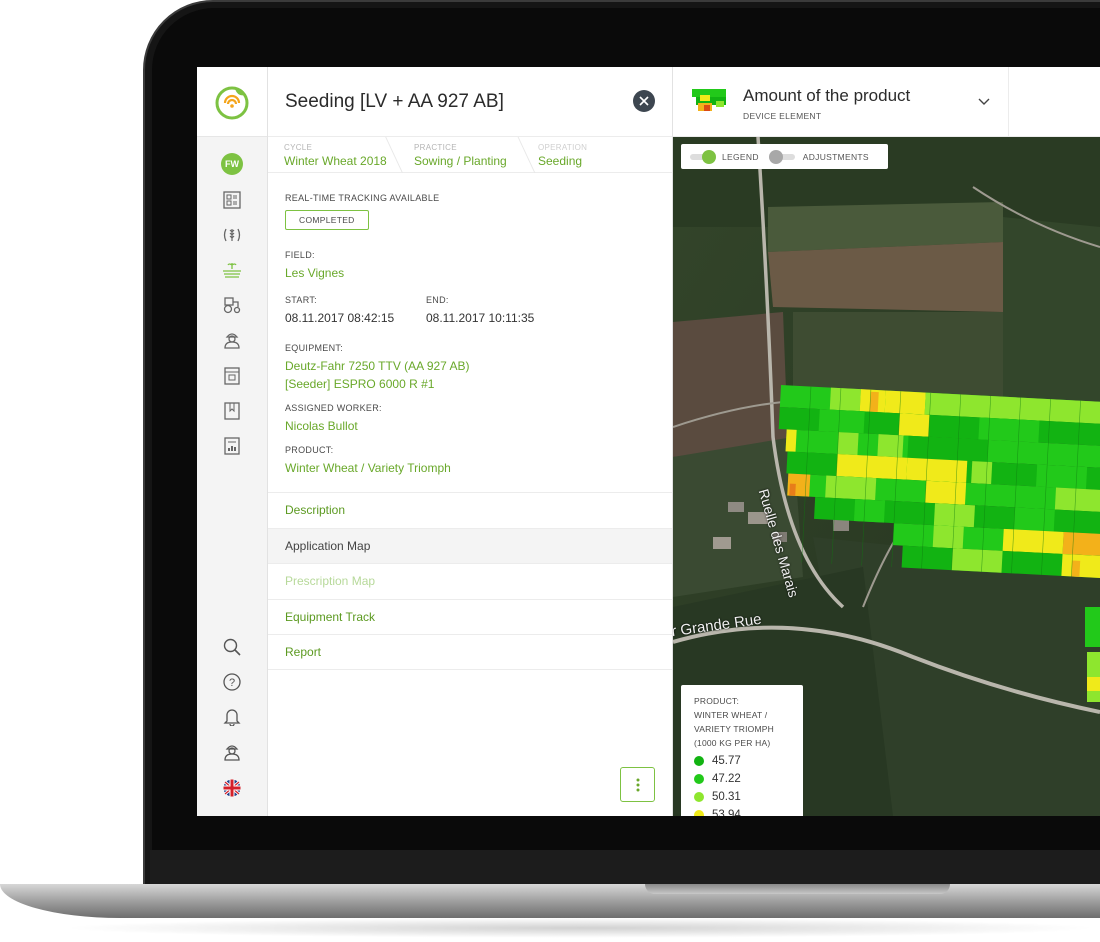  Describe the element at coordinates (309, 450) in the screenshot. I see `product-label: PRODUCT:` at that location.